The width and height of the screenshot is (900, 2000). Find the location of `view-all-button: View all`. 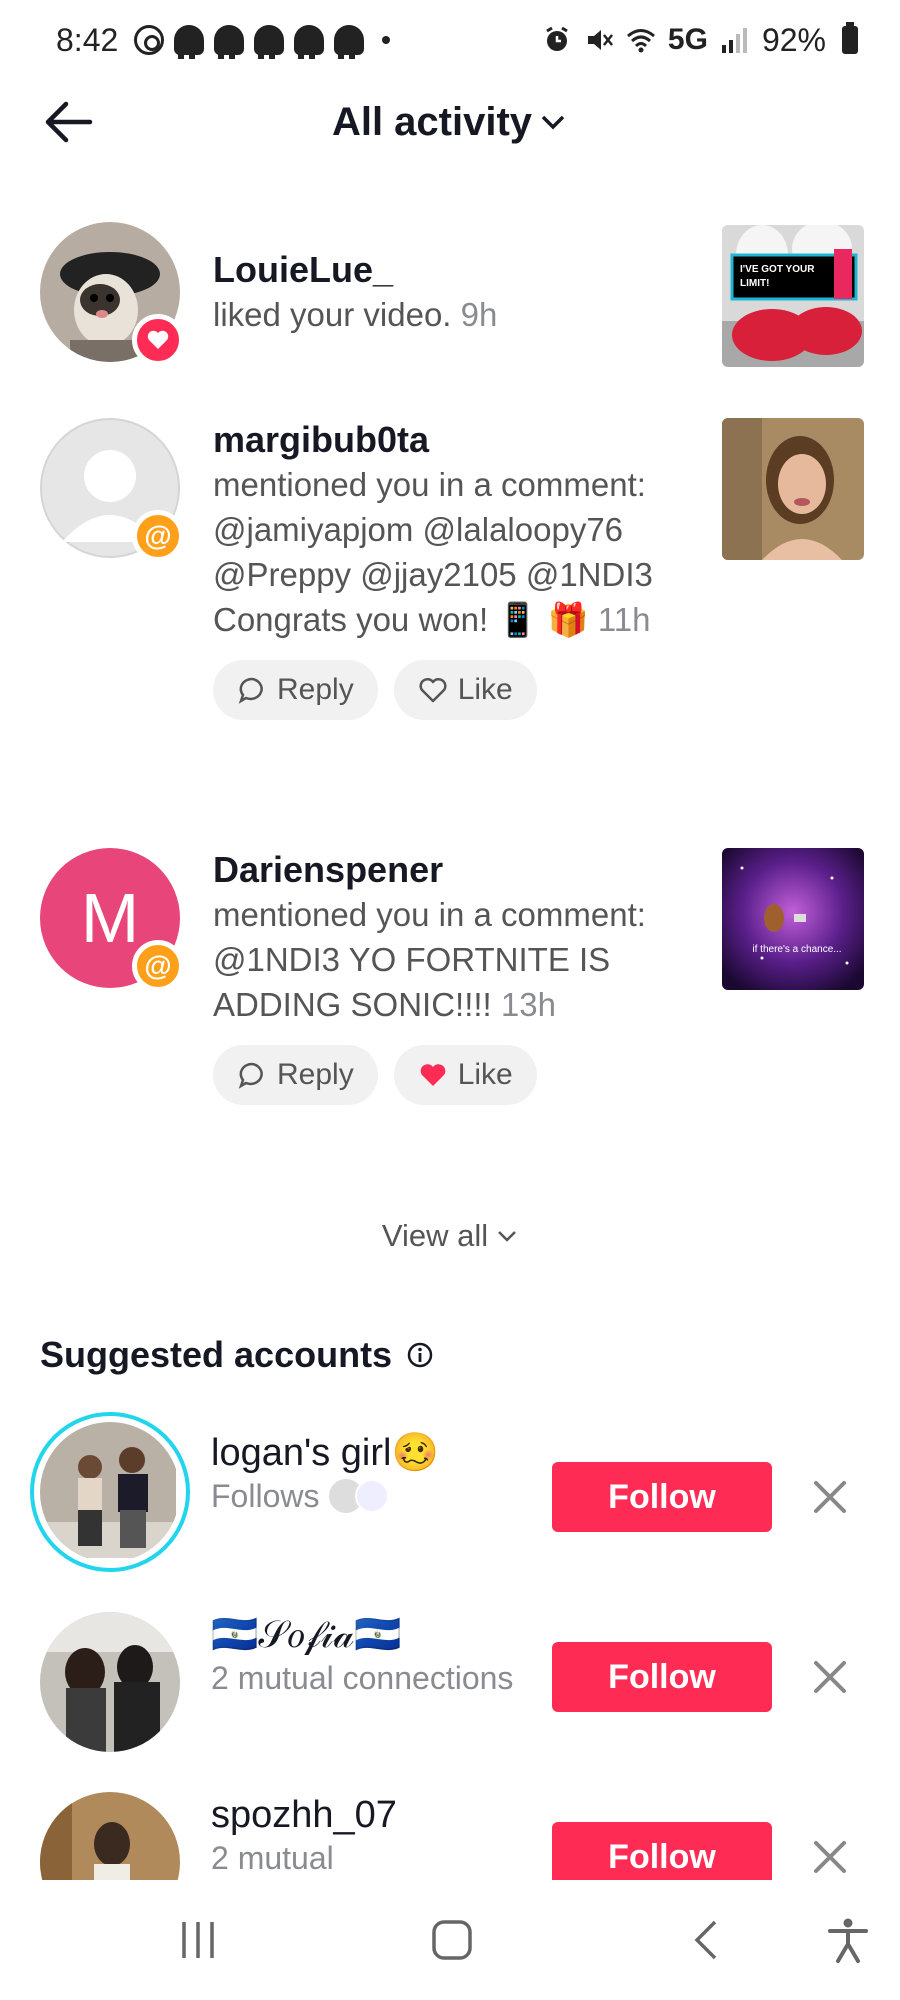

view-all-button: View all is located at coordinates (450, 1236).